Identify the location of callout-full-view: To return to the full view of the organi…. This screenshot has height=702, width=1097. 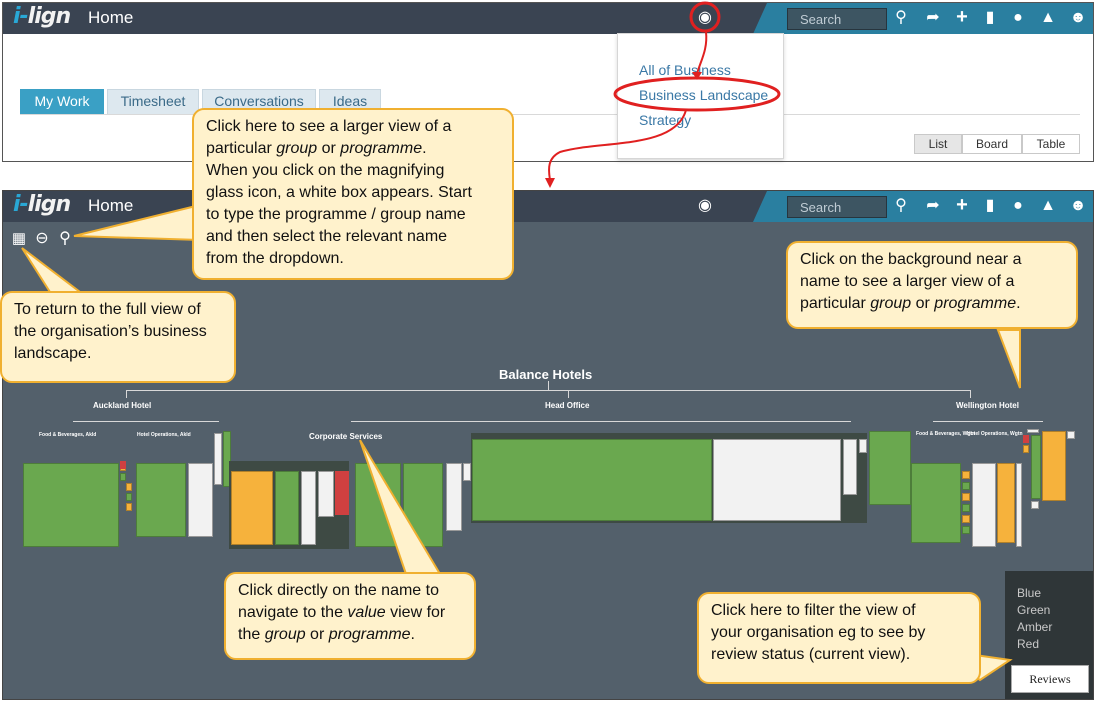
(118, 337).